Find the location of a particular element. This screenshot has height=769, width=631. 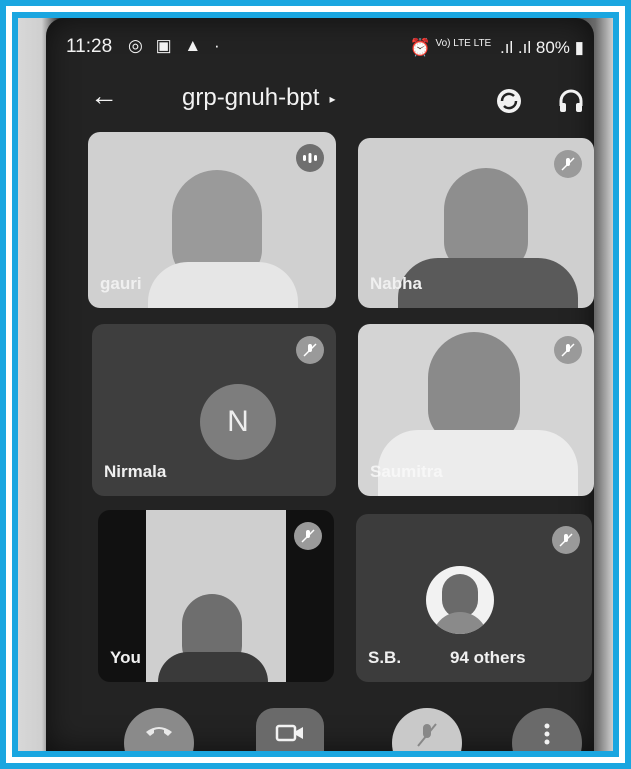

more-vert-icon is located at coordinates (547, 734).